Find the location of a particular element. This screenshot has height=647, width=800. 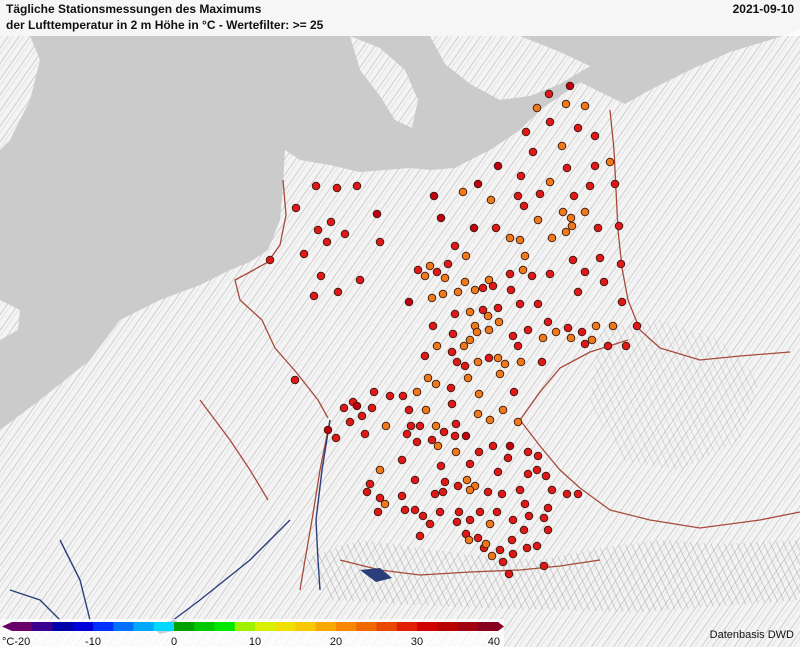

title-line-1: Tägliche Stationsmessungen des Maximums is located at coordinates (134, 9).